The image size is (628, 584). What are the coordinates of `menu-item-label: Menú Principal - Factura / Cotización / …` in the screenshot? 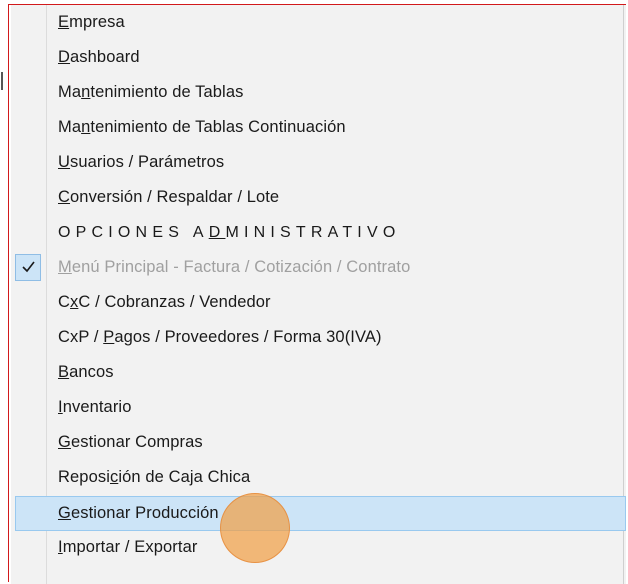 It's located at (234, 267).